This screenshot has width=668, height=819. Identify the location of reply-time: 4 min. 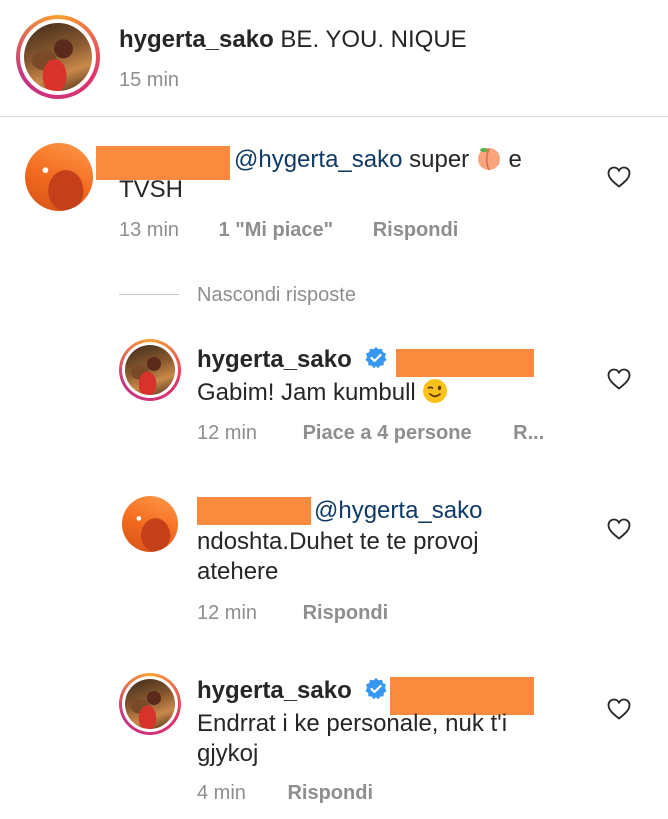
(221, 793).